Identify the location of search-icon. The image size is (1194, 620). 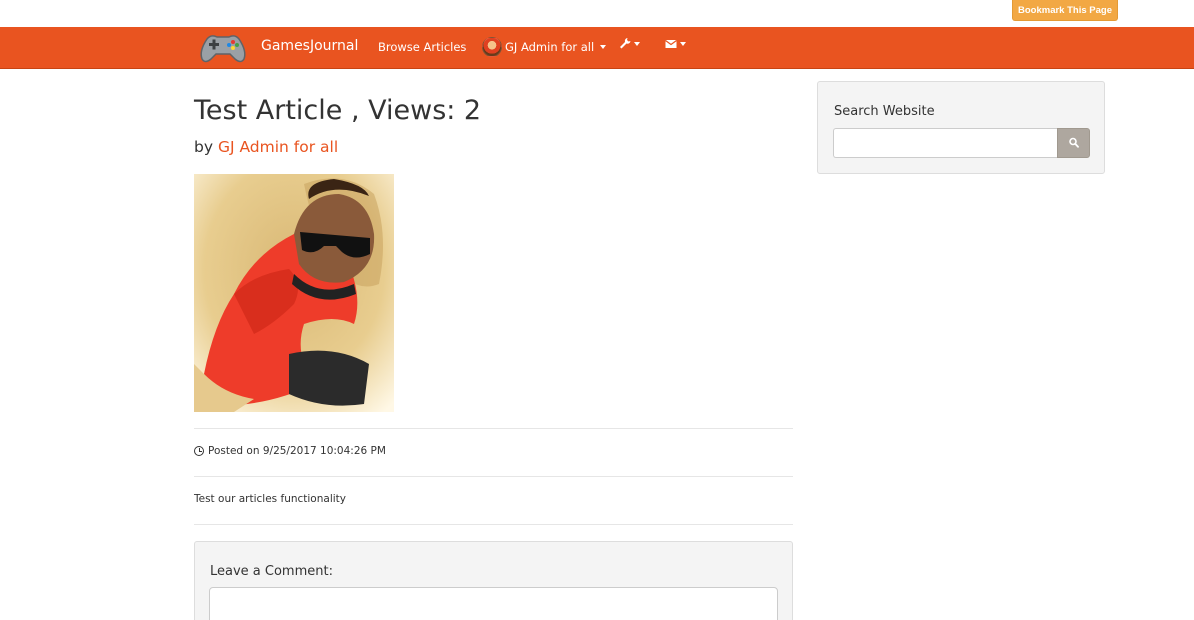
(1074, 142).